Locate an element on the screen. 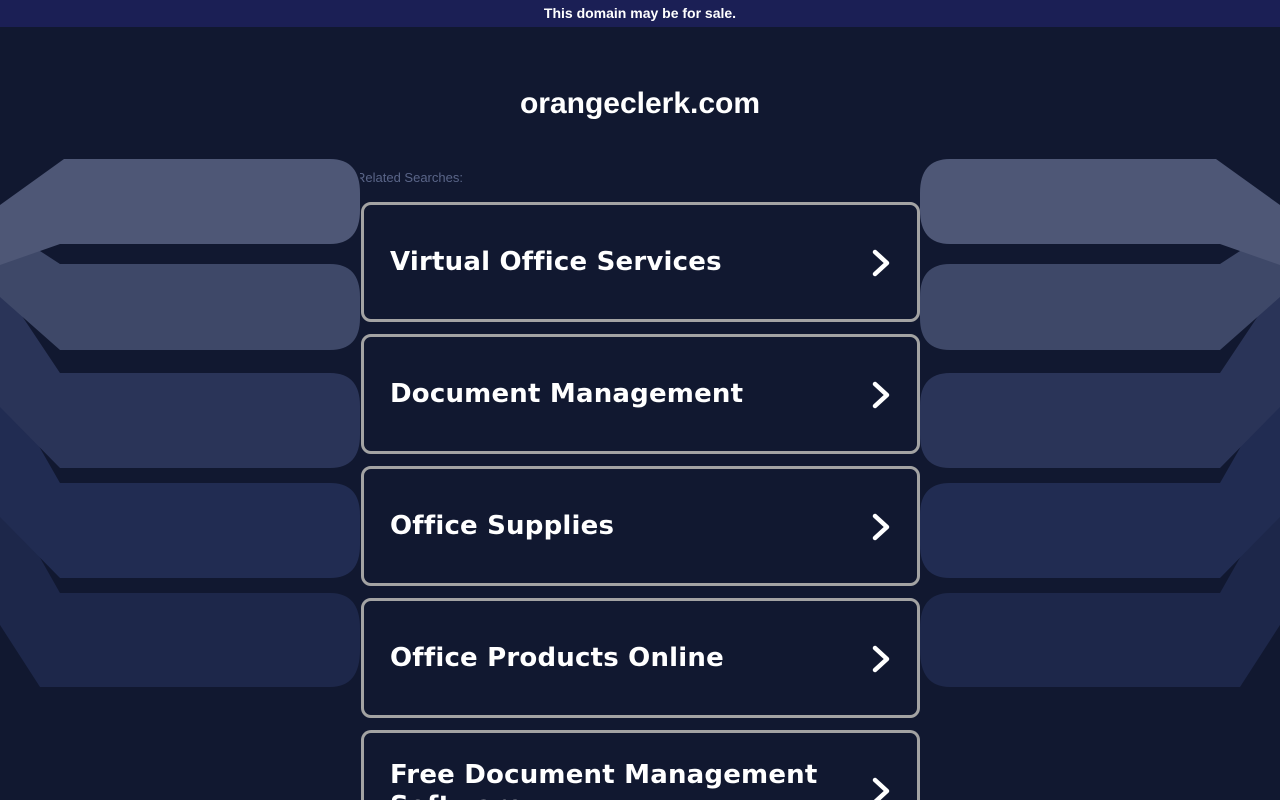  related-search-tile: Office Supplies is located at coordinates (640, 526).